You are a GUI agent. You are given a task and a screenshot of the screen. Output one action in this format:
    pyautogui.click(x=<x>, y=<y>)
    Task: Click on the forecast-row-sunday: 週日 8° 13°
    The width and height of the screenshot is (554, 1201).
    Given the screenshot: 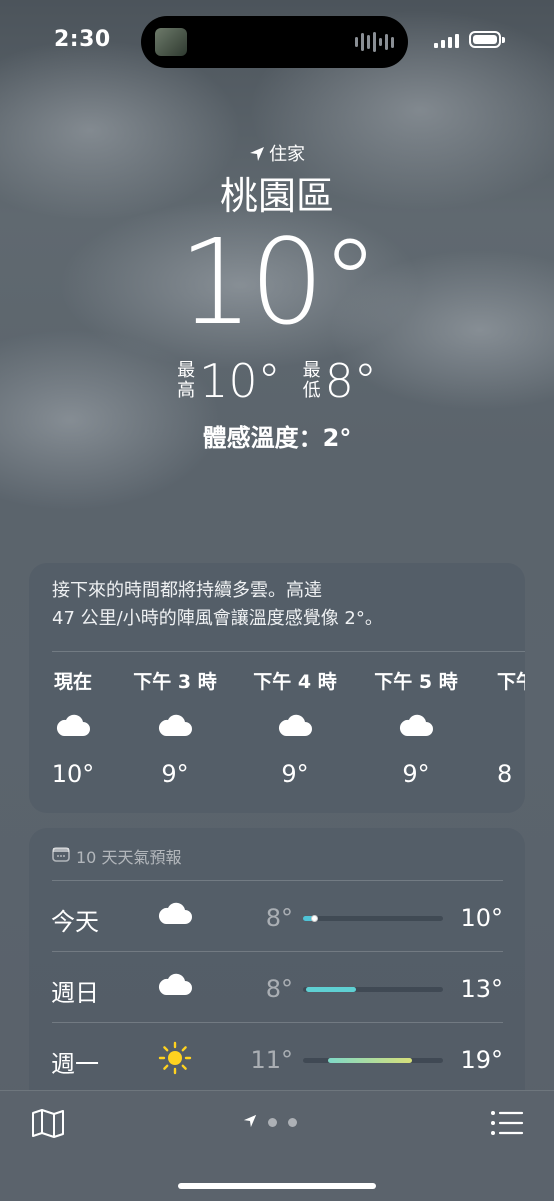 What is the action you would take?
    pyautogui.click(x=277, y=988)
    